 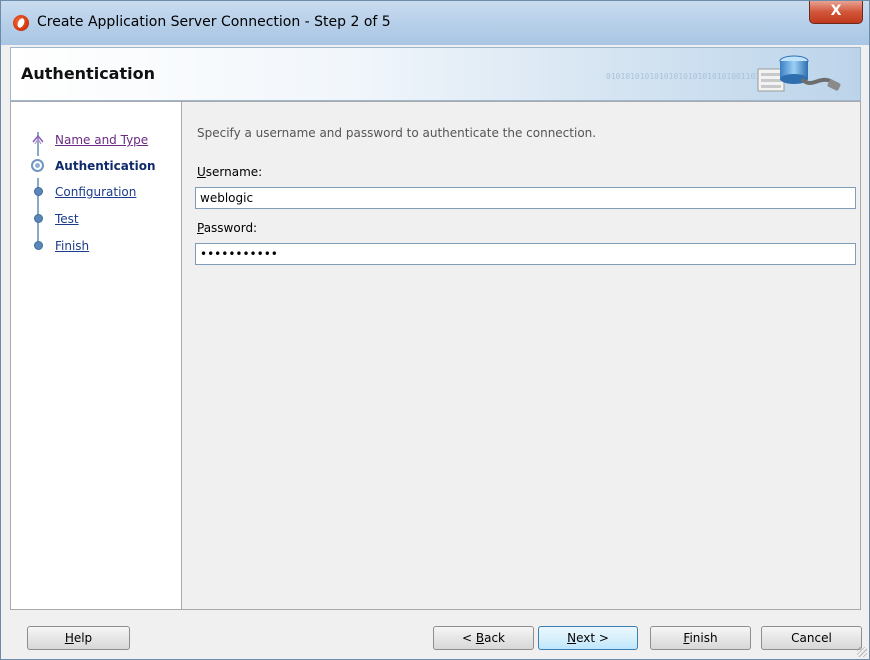 I want to click on help-button: Help, so click(x=78, y=638).